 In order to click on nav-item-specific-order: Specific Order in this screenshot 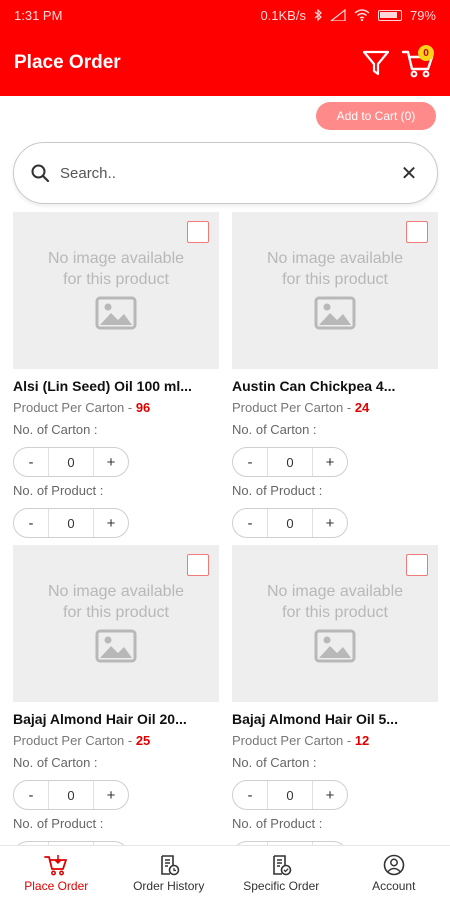, I will do `click(281, 873)`.